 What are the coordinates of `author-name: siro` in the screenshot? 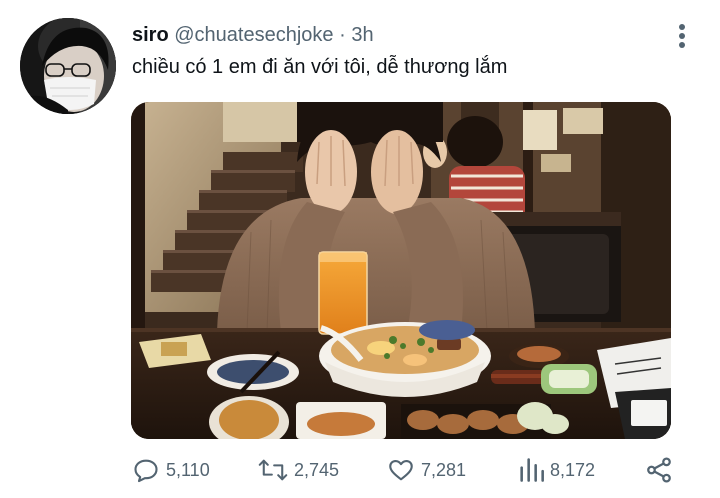 It's located at (150, 35).